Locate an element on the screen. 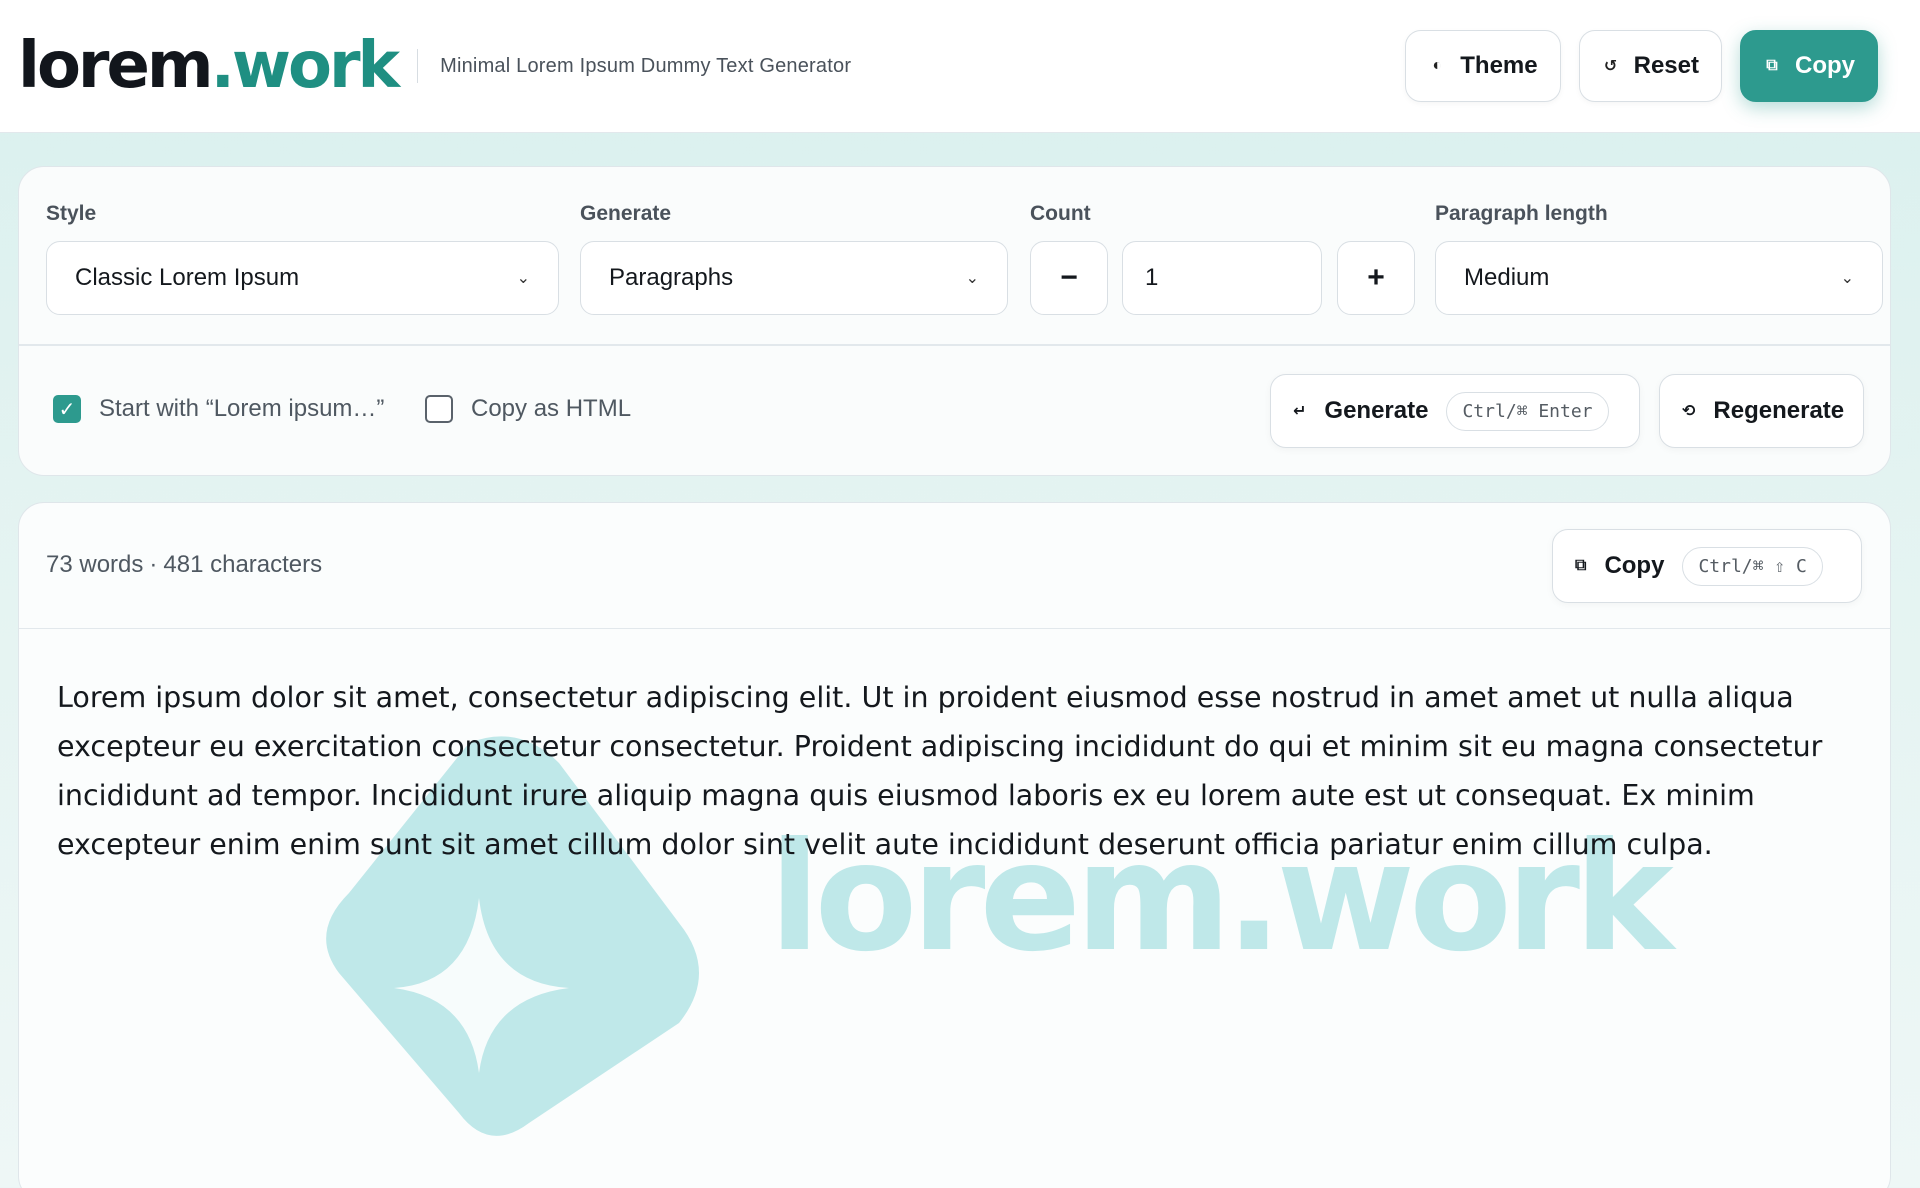  style-select-value: Classic Lorem Ipsum is located at coordinates (187, 277).